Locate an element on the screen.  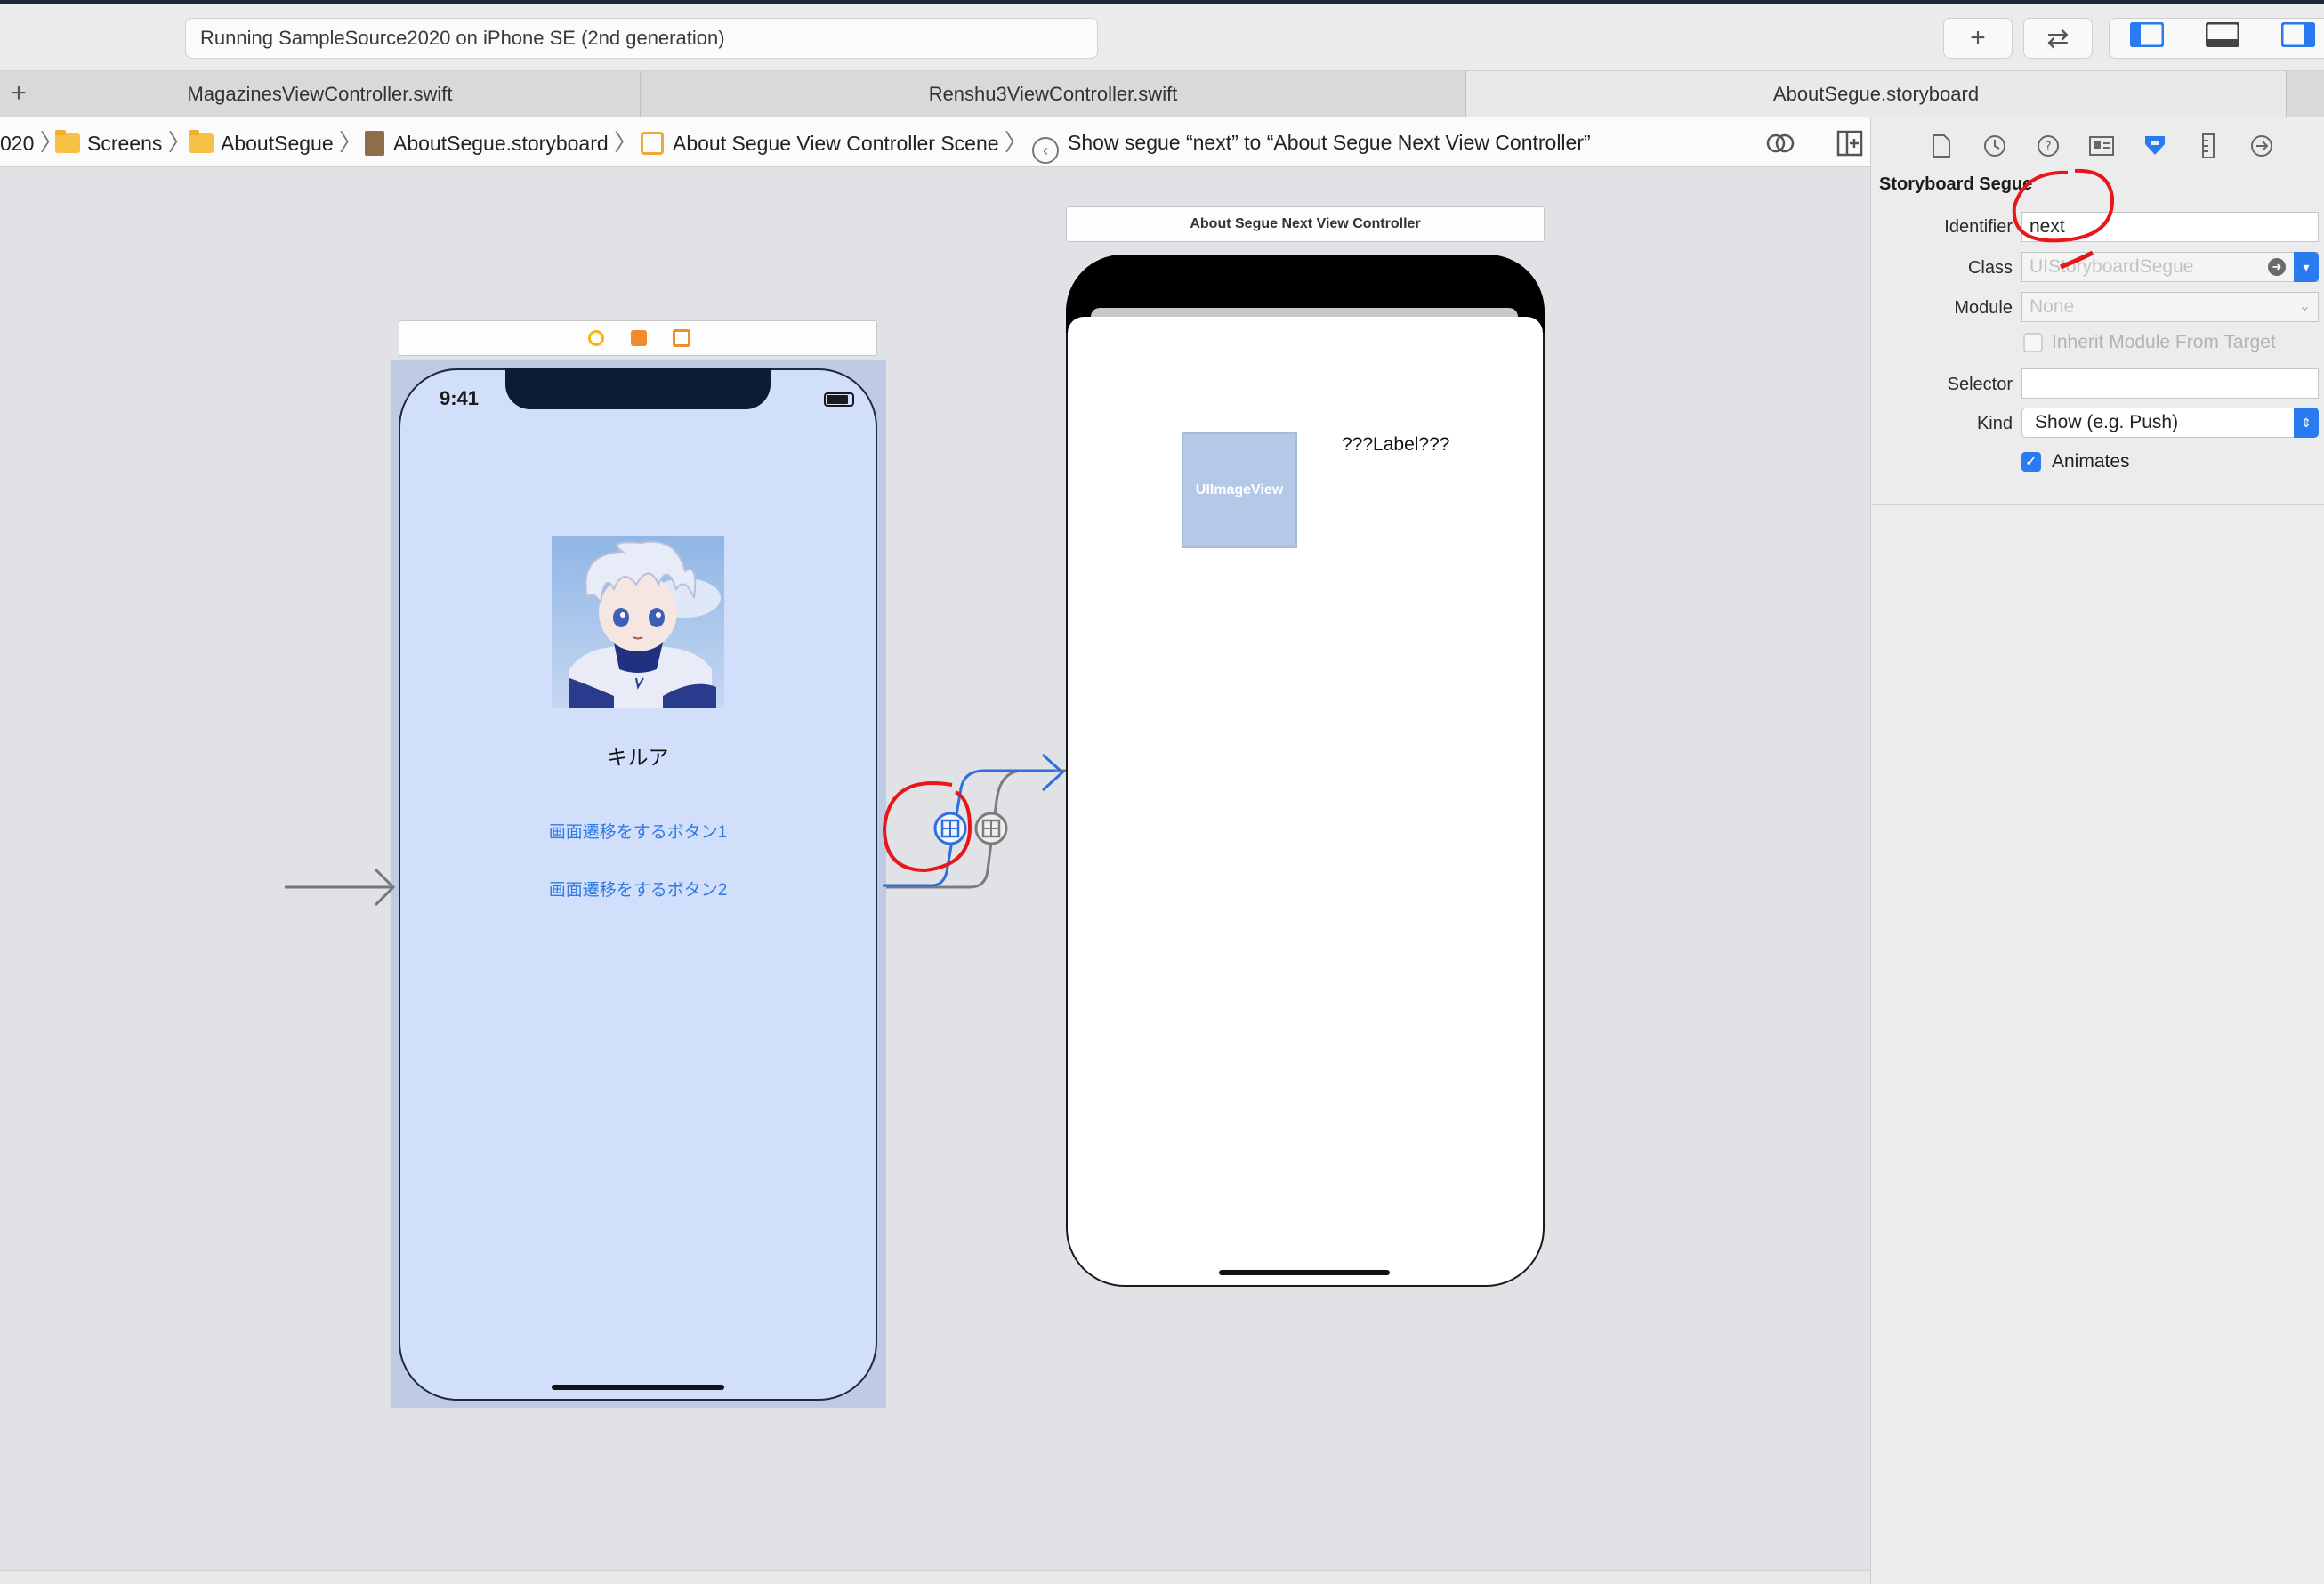
debug-area-toggle-icon is located at coordinates (2222, 37).